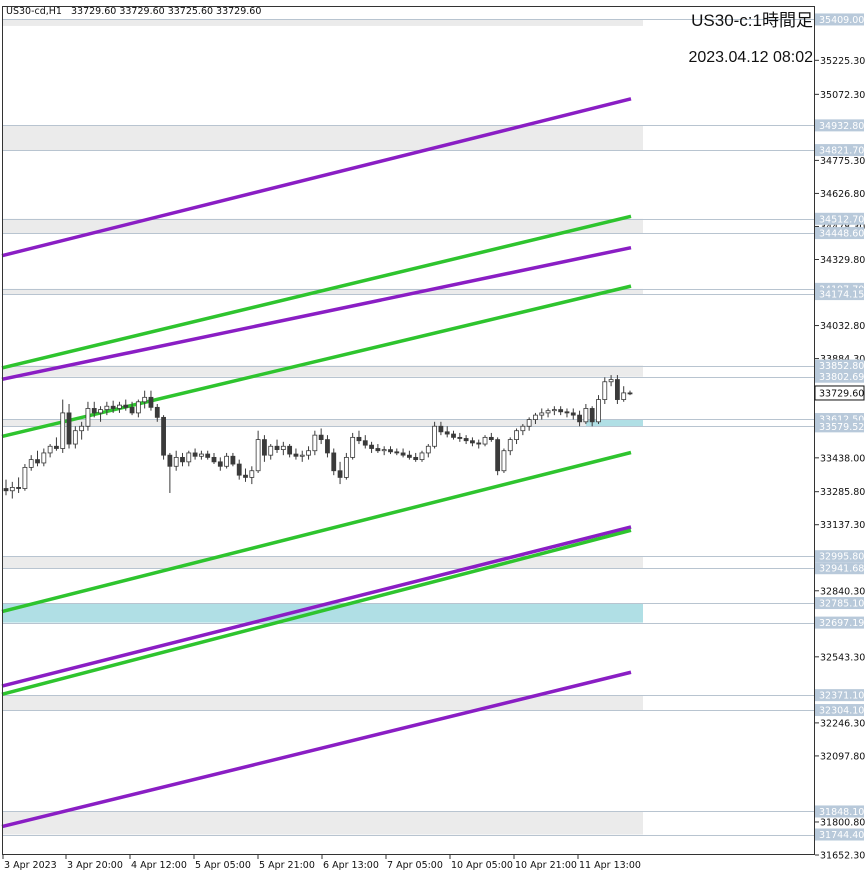  Describe the element at coordinates (30, 865) in the screenshot. I see `x-tick-label: 3 Apr 2023` at that location.